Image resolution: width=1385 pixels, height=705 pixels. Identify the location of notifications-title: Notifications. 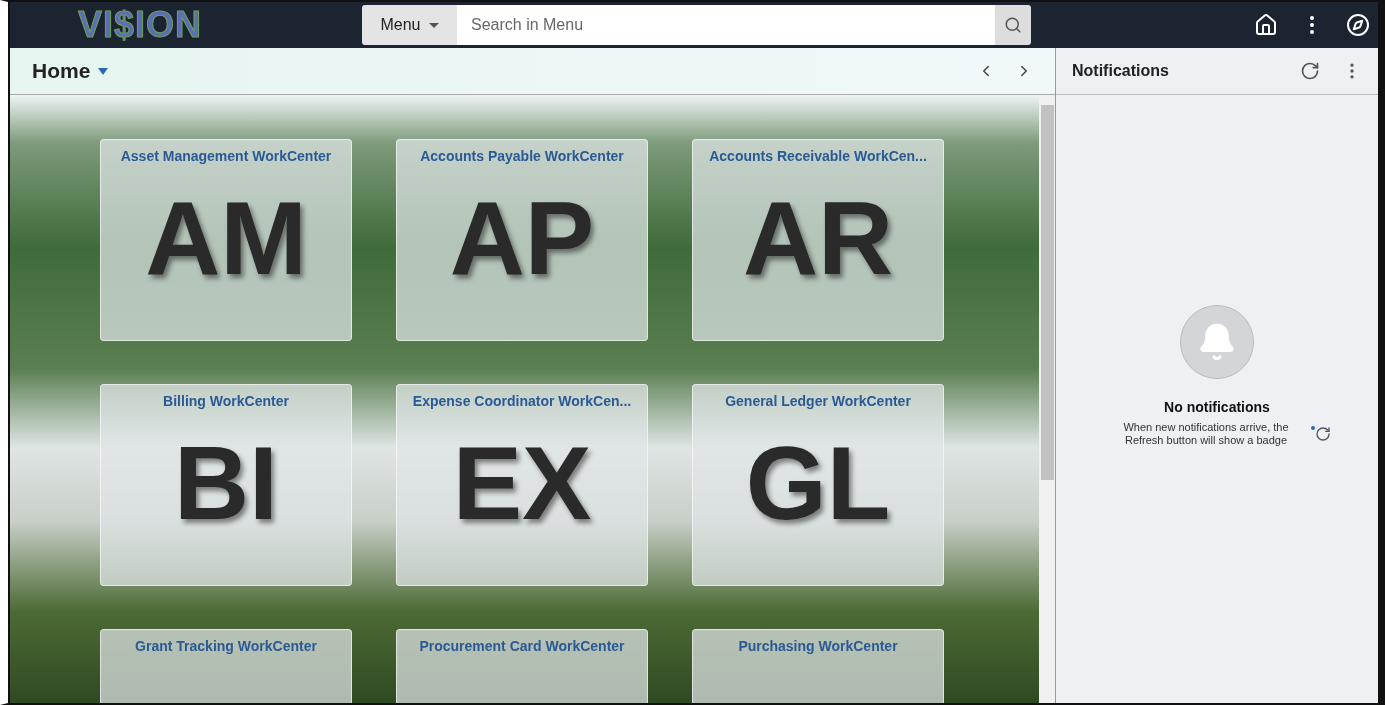
(1120, 71).